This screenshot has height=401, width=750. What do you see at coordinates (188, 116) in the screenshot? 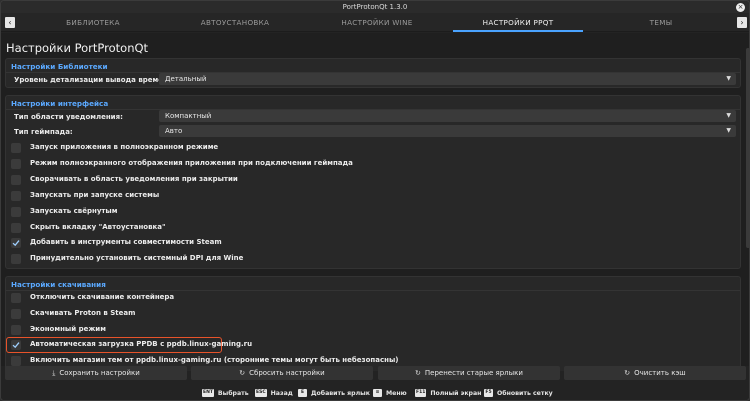
I see `tray-type-value: Компактный` at bounding box center [188, 116].